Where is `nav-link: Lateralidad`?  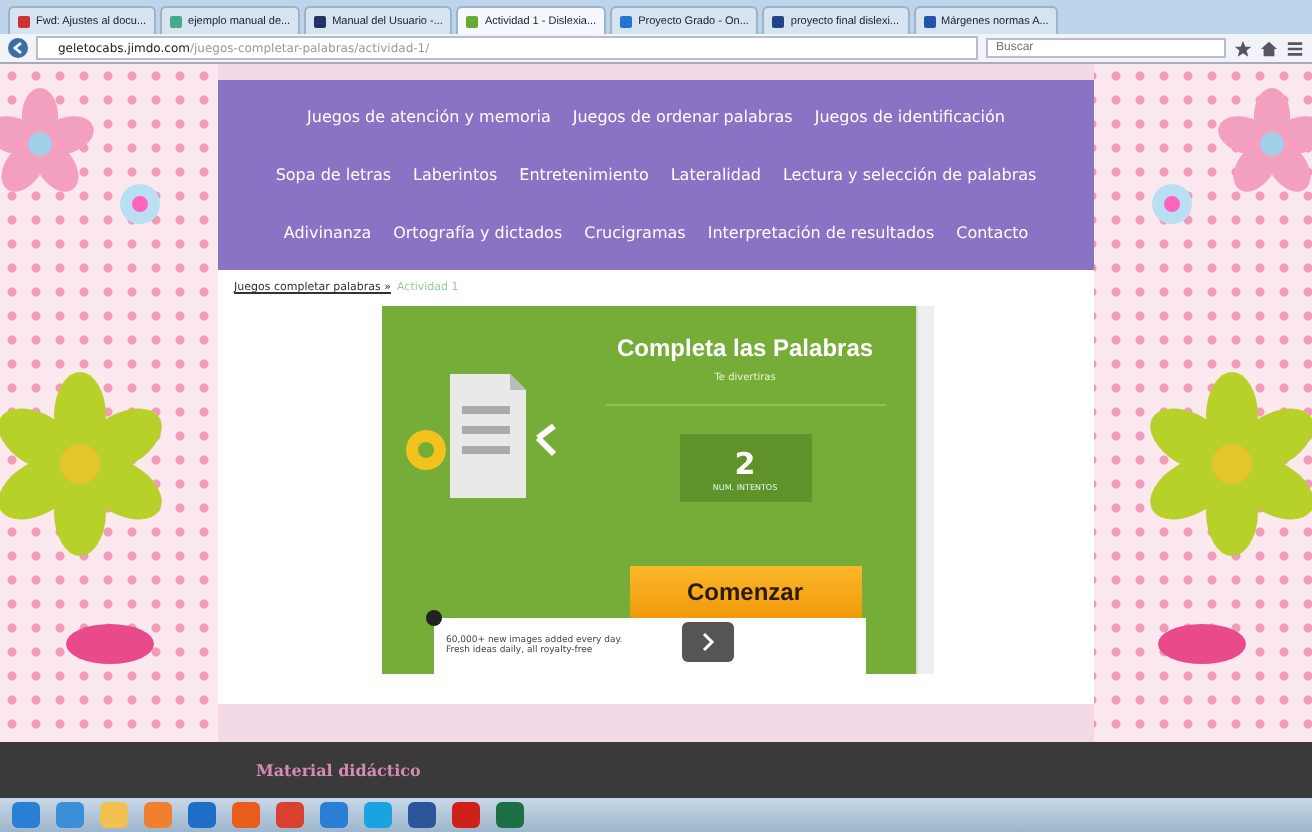 nav-link: Lateralidad is located at coordinates (715, 175).